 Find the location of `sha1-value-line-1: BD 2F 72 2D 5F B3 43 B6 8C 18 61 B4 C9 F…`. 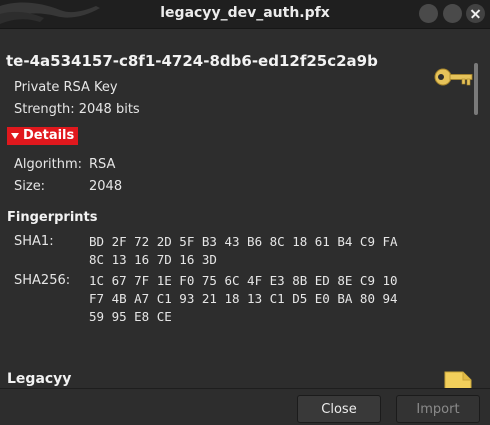

sha1-value-line-1: BD 2F 72 2D 5F B3 43 B6 8C 18 61 B4 C9 F… is located at coordinates (243, 241).